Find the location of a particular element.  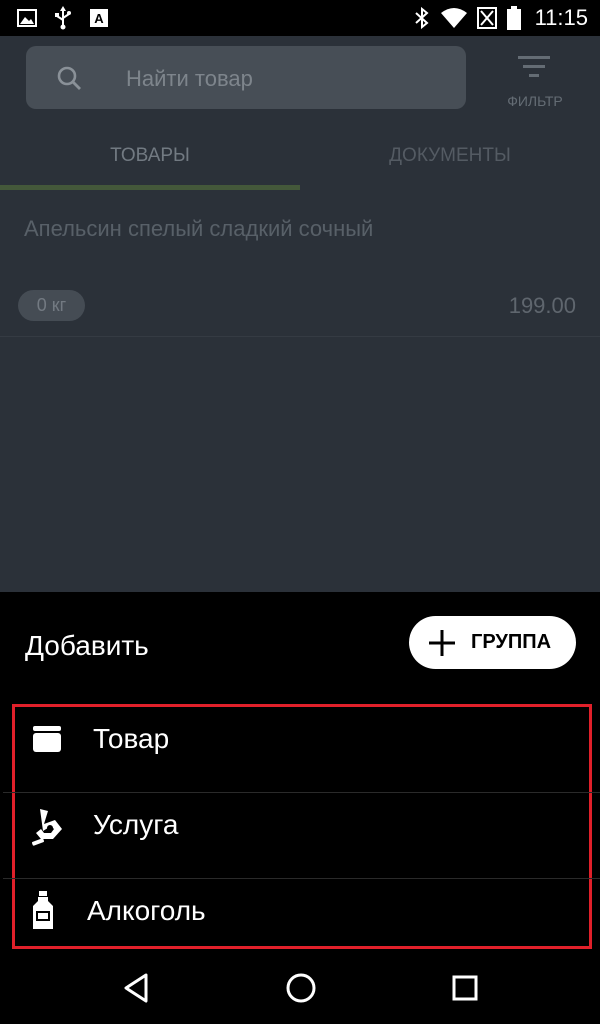

plus-icon is located at coordinates (442, 643).